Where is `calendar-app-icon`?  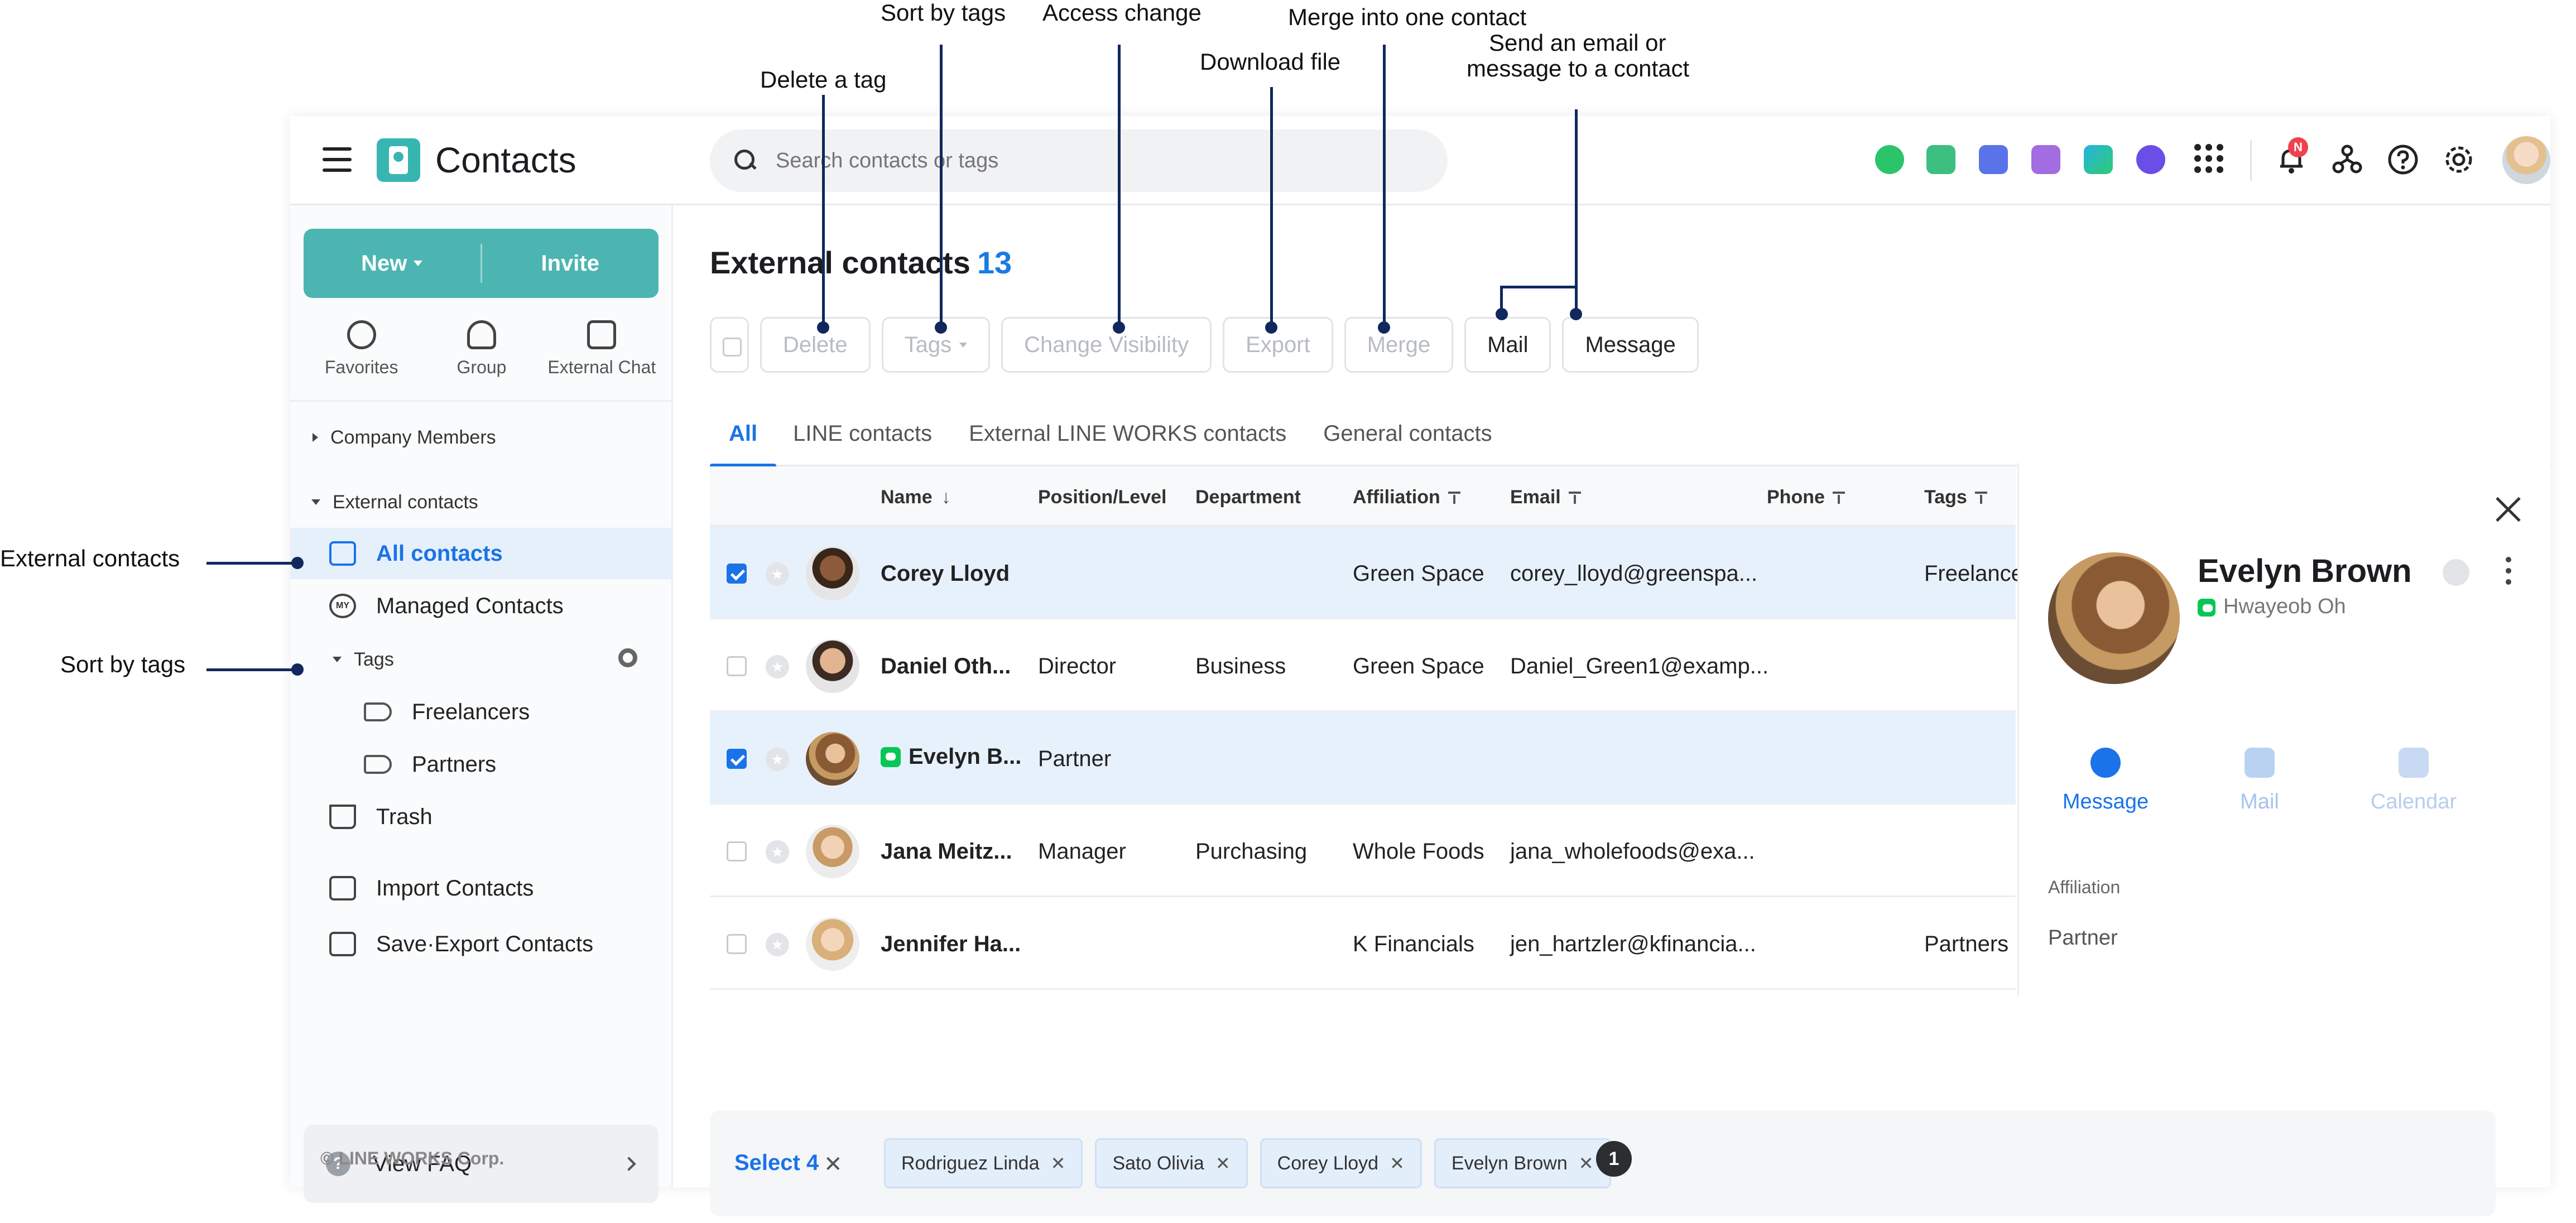 calendar-app-icon is located at coordinates (1993, 160).